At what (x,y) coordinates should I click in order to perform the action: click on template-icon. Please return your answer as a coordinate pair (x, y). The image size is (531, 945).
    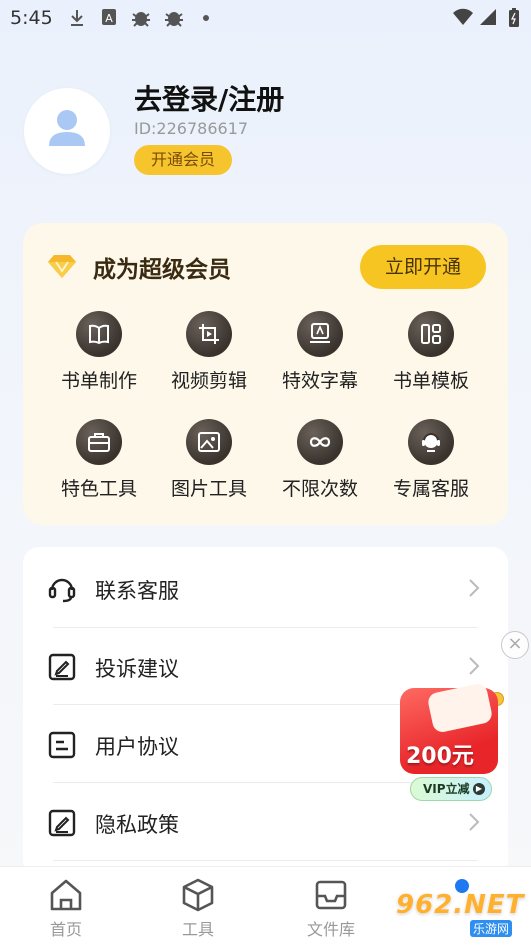
    Looking at the image, I should click on (431, 334).